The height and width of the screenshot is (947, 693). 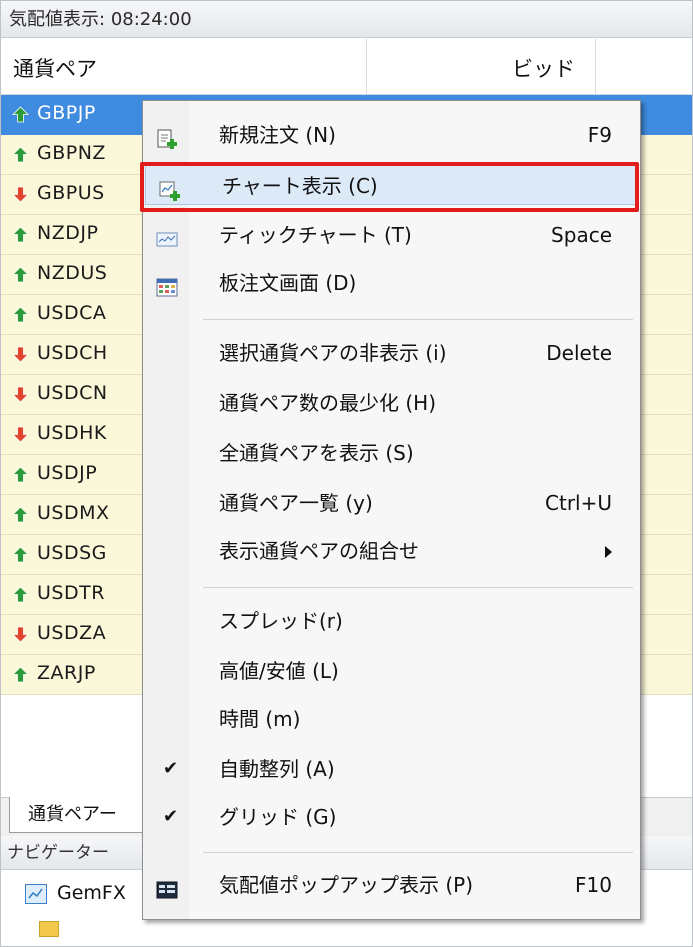 What do you see at coordinates (315, 235) in the screenshot?
I see `menu-item-label: ティックチャート (T)` at bounding box center [315, 235].